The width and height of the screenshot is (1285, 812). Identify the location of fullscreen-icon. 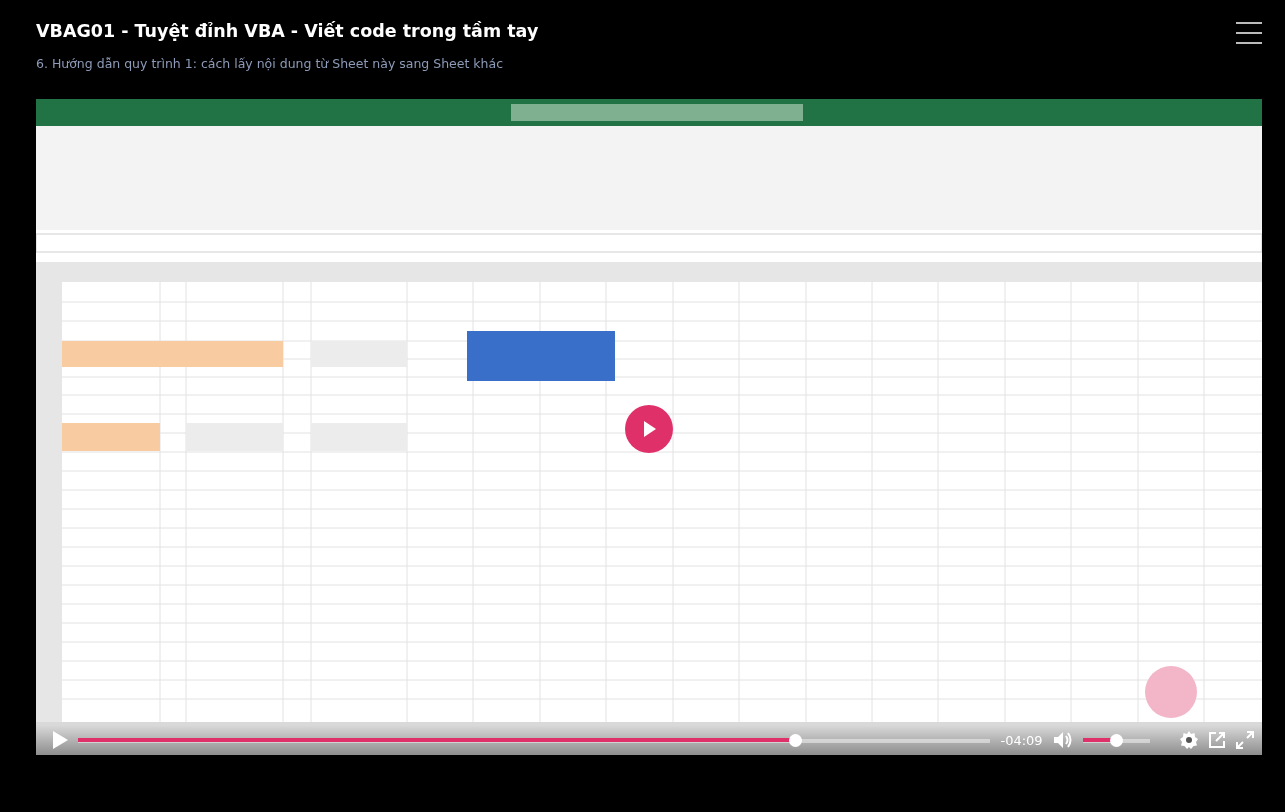
(1245, 740).